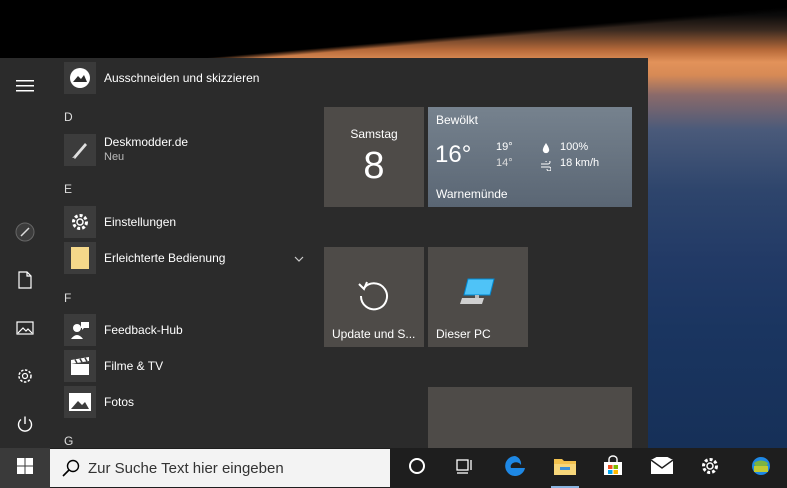  I want to click on mail-button, so click(662, 468).